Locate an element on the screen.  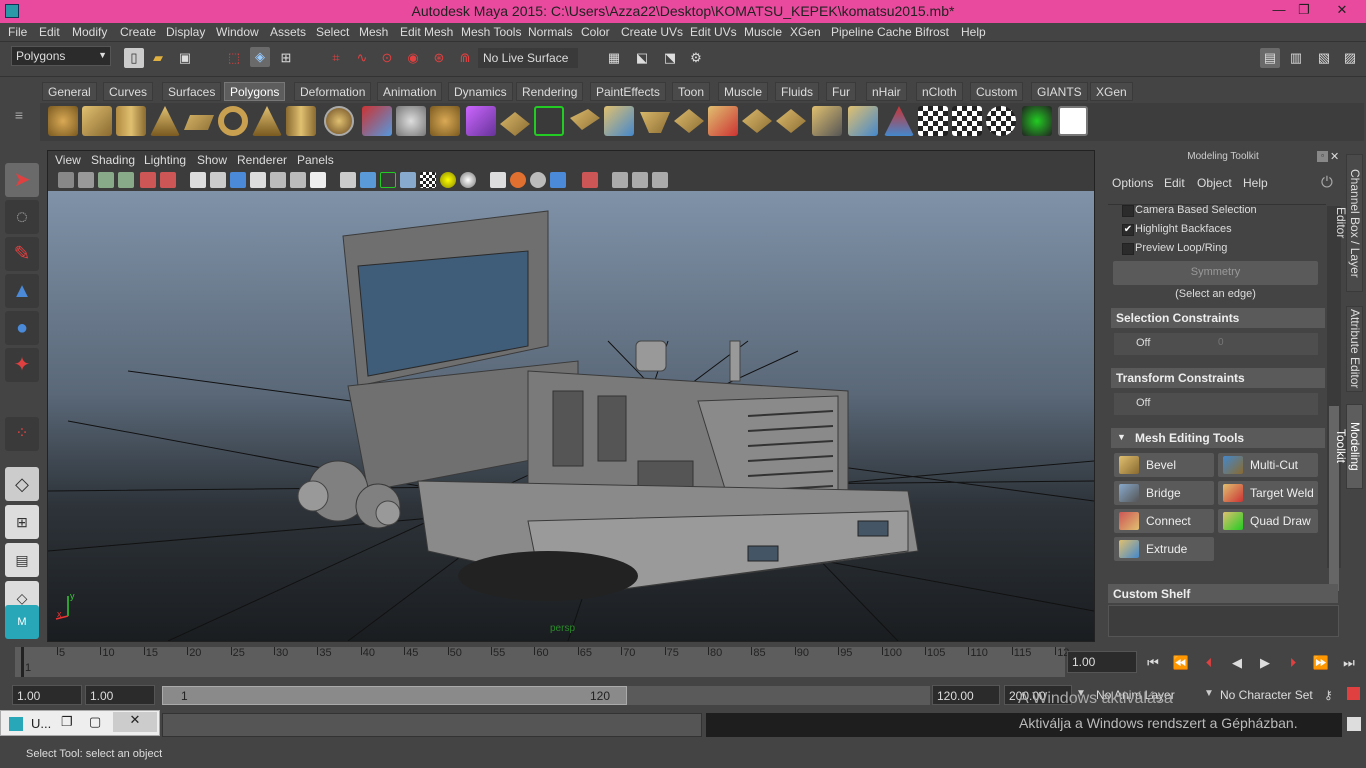
tab-channel-box: Channel Box / Layer Editor is located at coordinates (1348, 223).